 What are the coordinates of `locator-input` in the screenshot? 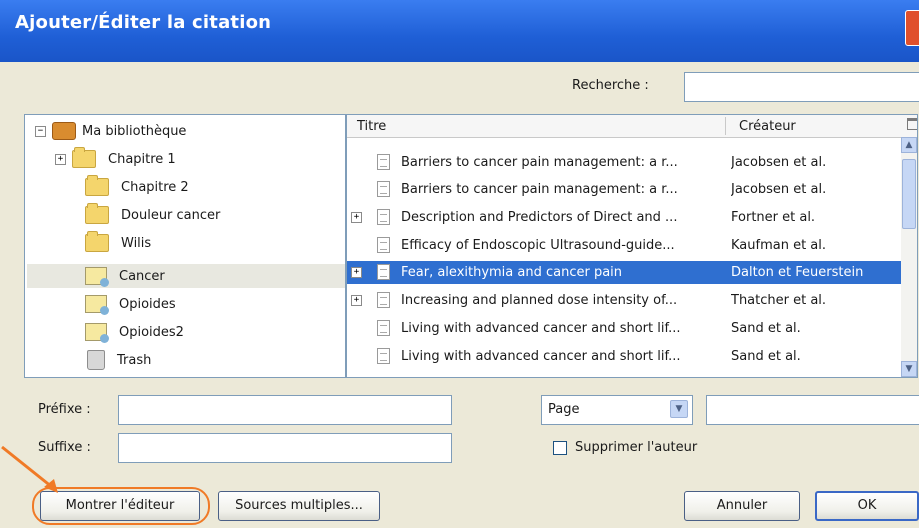 It's located at (812, 410).